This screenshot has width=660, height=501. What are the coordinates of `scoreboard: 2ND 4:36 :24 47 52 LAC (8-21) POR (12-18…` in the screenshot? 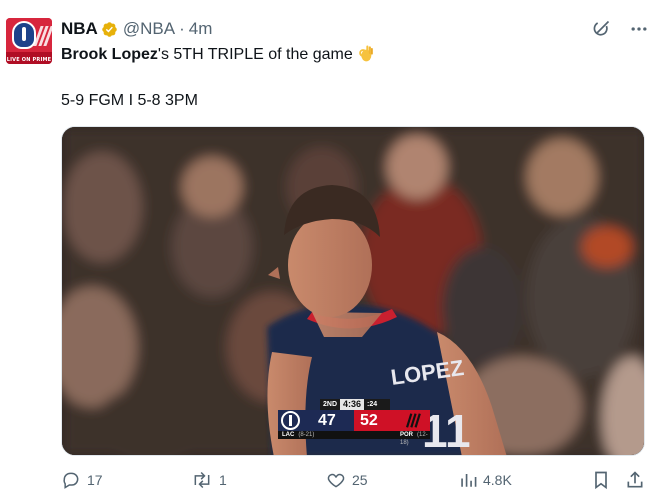 It's located at (354, 422).